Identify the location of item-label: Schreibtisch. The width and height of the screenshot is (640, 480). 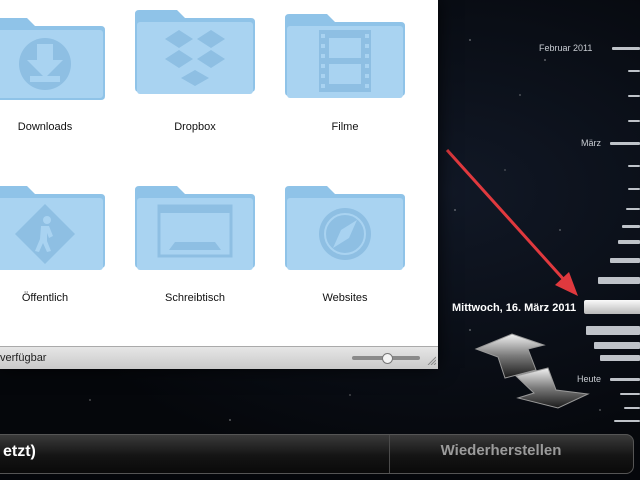
(195, 298).